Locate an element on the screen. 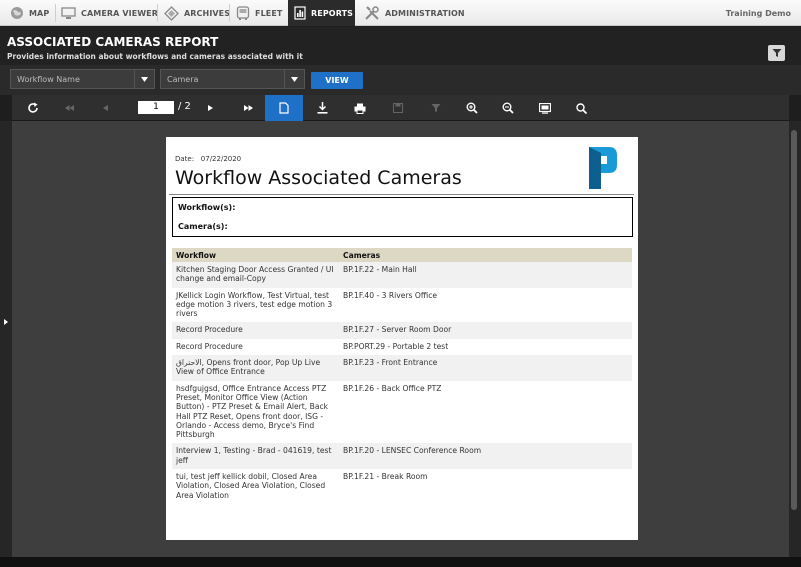 This screenshot has width=801, height=567. camera-select: Camera is located at coordinates (232, 79).